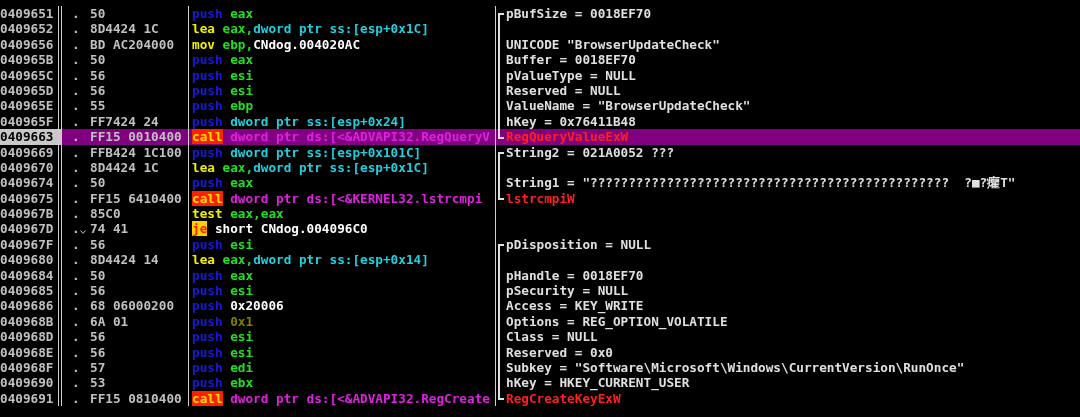 The image size is (1080, 417). Describe the element at coordinates (735, 368) in the screenshot. I see `comment: Subkey = "Software\Microsoft\Windows\CurrentVersion\RunOnce"` at that location.